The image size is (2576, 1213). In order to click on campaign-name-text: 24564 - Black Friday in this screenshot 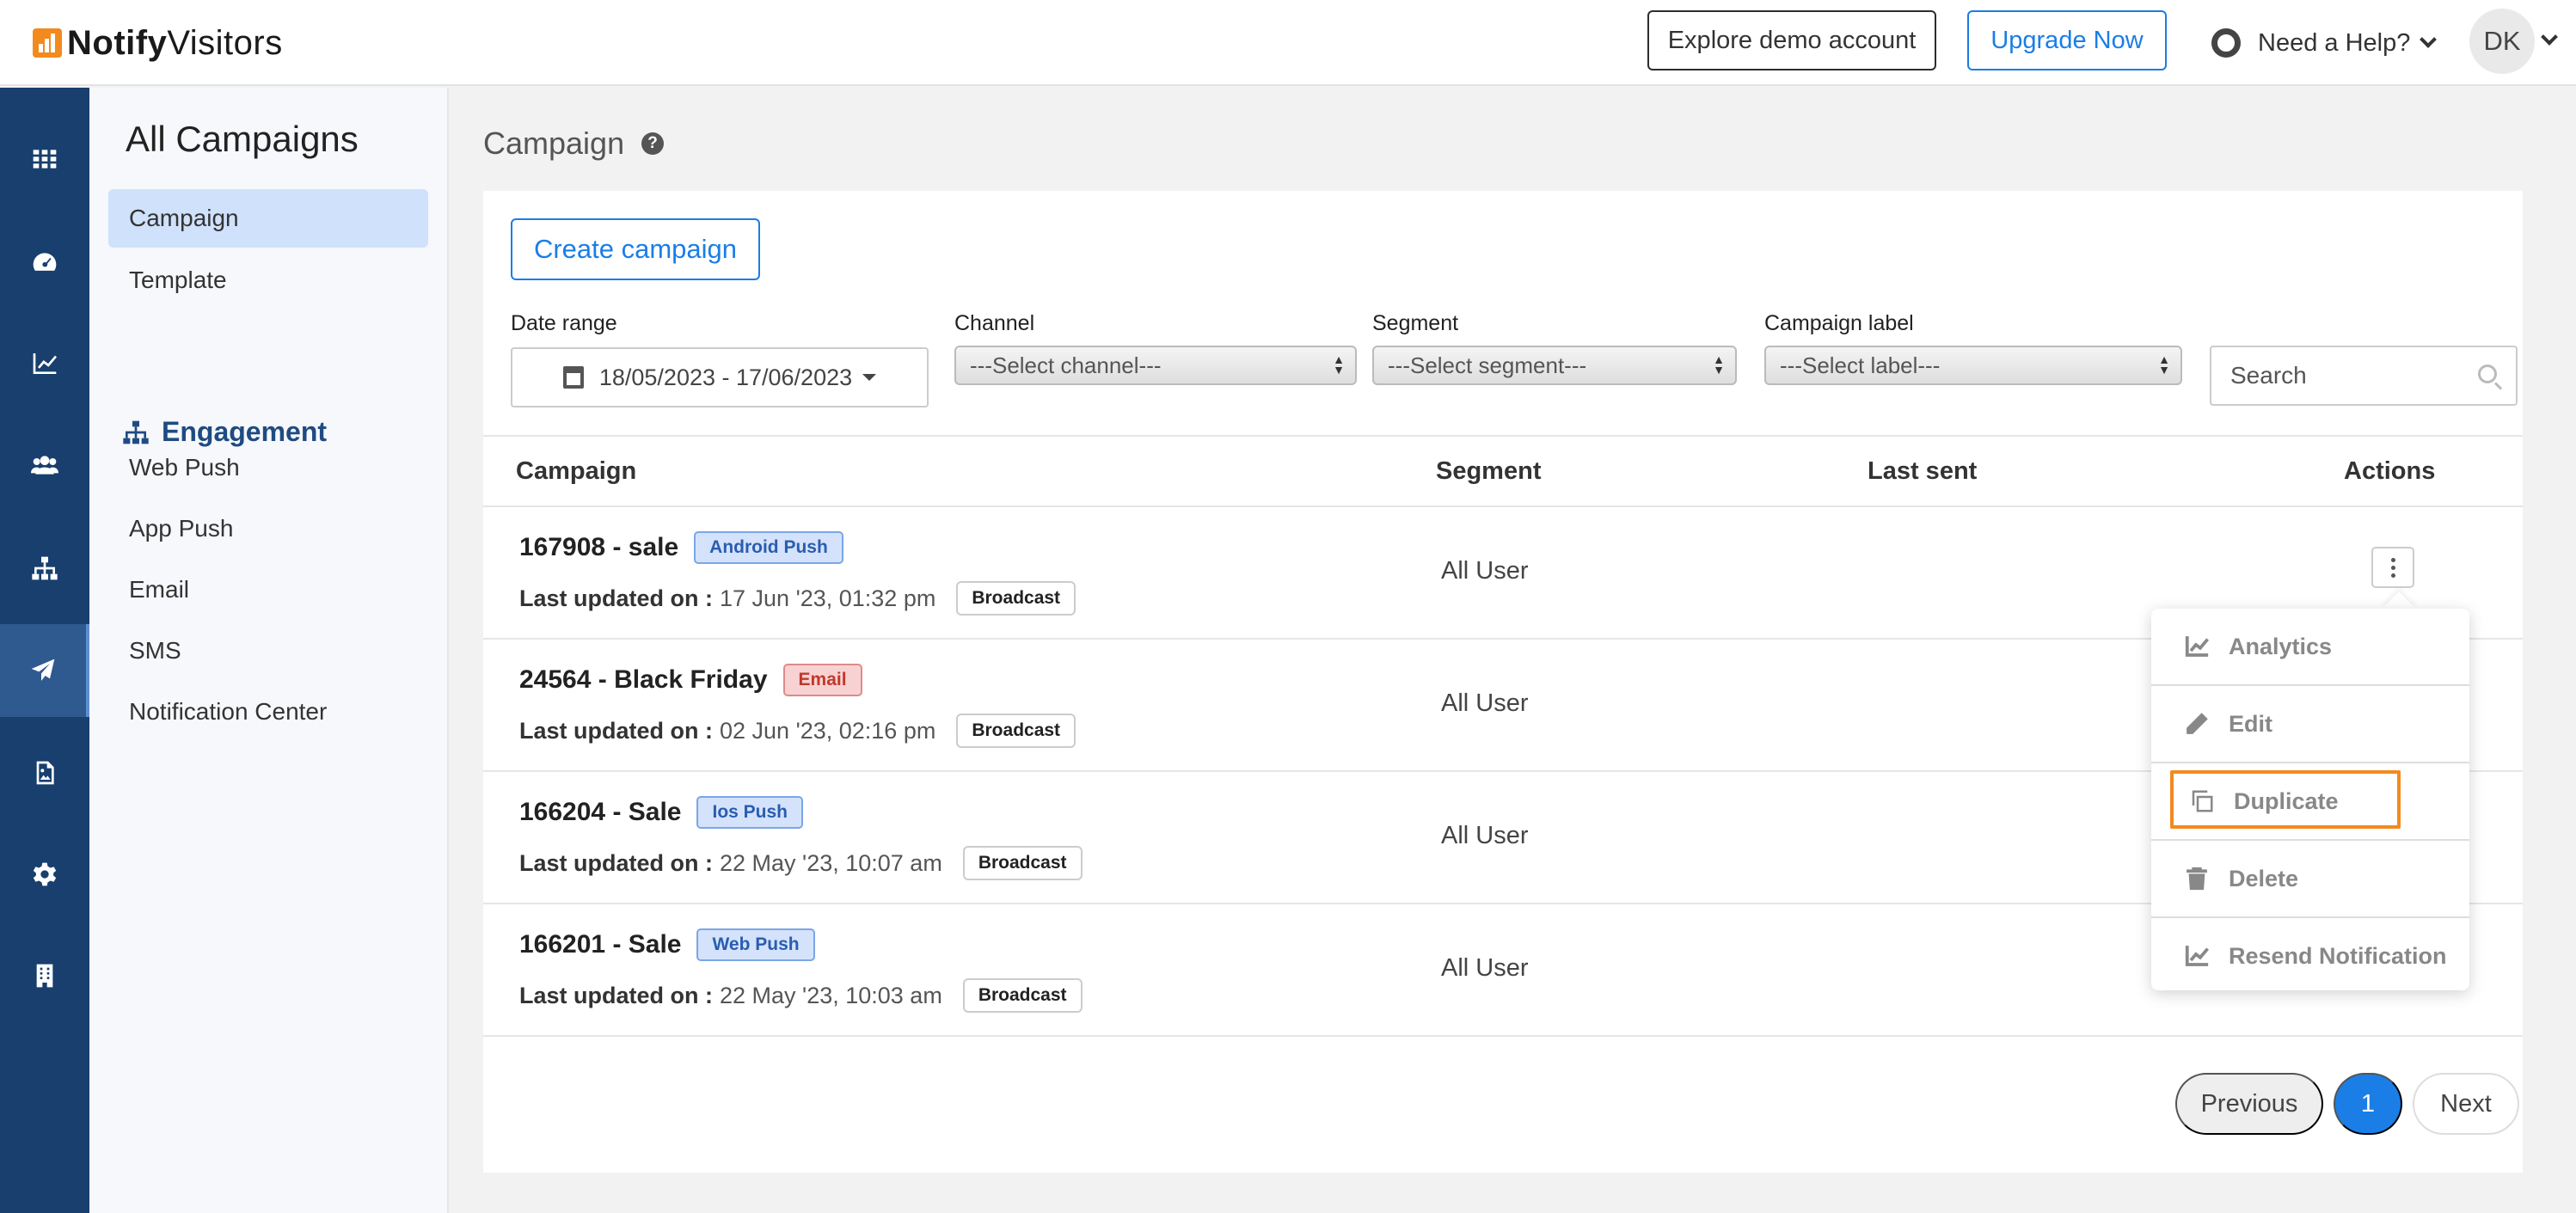, I will do `click(643, 679)`.